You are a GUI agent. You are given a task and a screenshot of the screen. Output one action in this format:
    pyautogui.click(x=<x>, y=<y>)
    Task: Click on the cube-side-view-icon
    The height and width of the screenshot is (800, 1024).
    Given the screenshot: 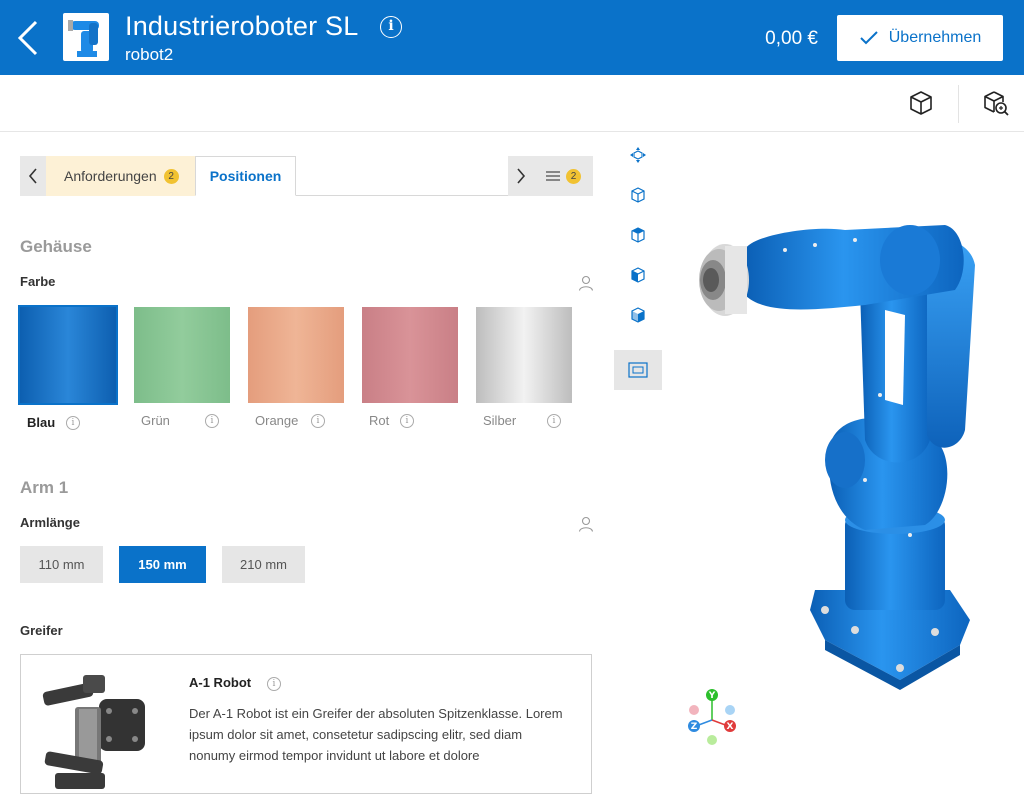 What is the action you would take?
    pyautogui.click(x=638, y=315)
    